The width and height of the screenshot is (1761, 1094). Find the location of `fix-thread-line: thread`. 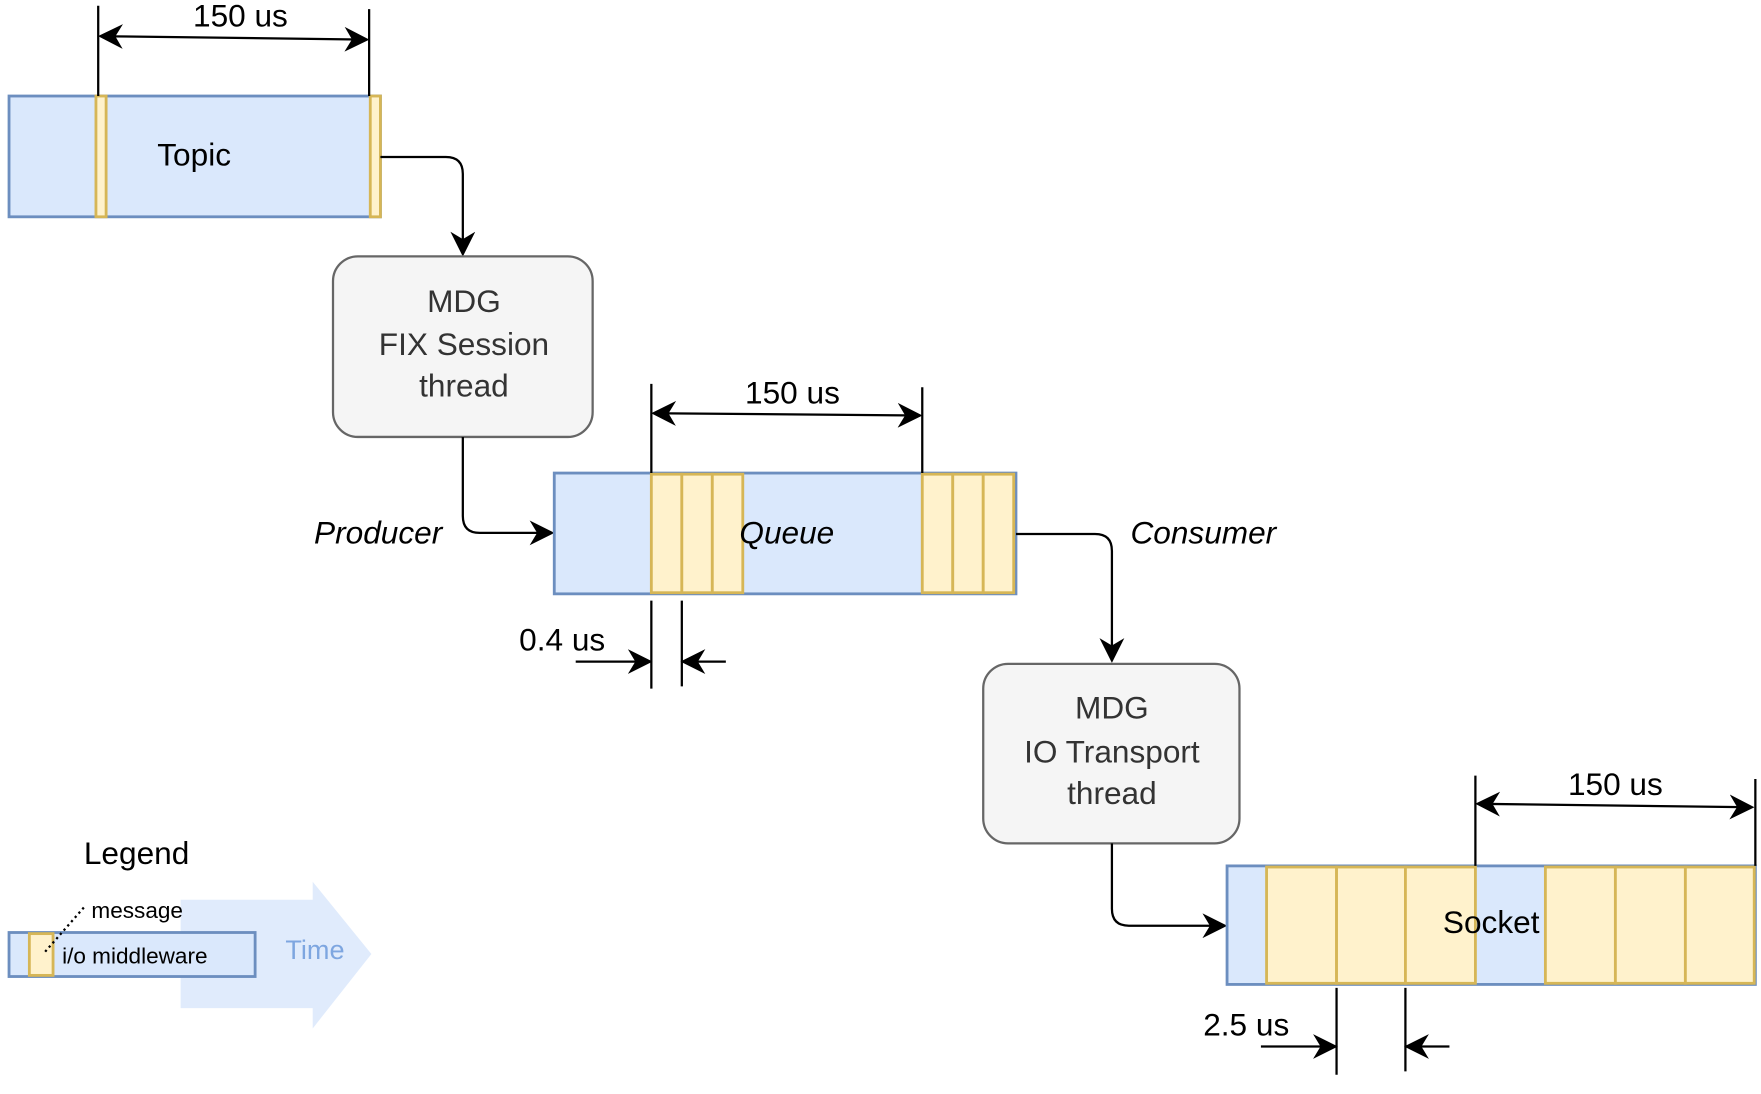

fix-thread-line: thread is located at coordinates (464, 386).